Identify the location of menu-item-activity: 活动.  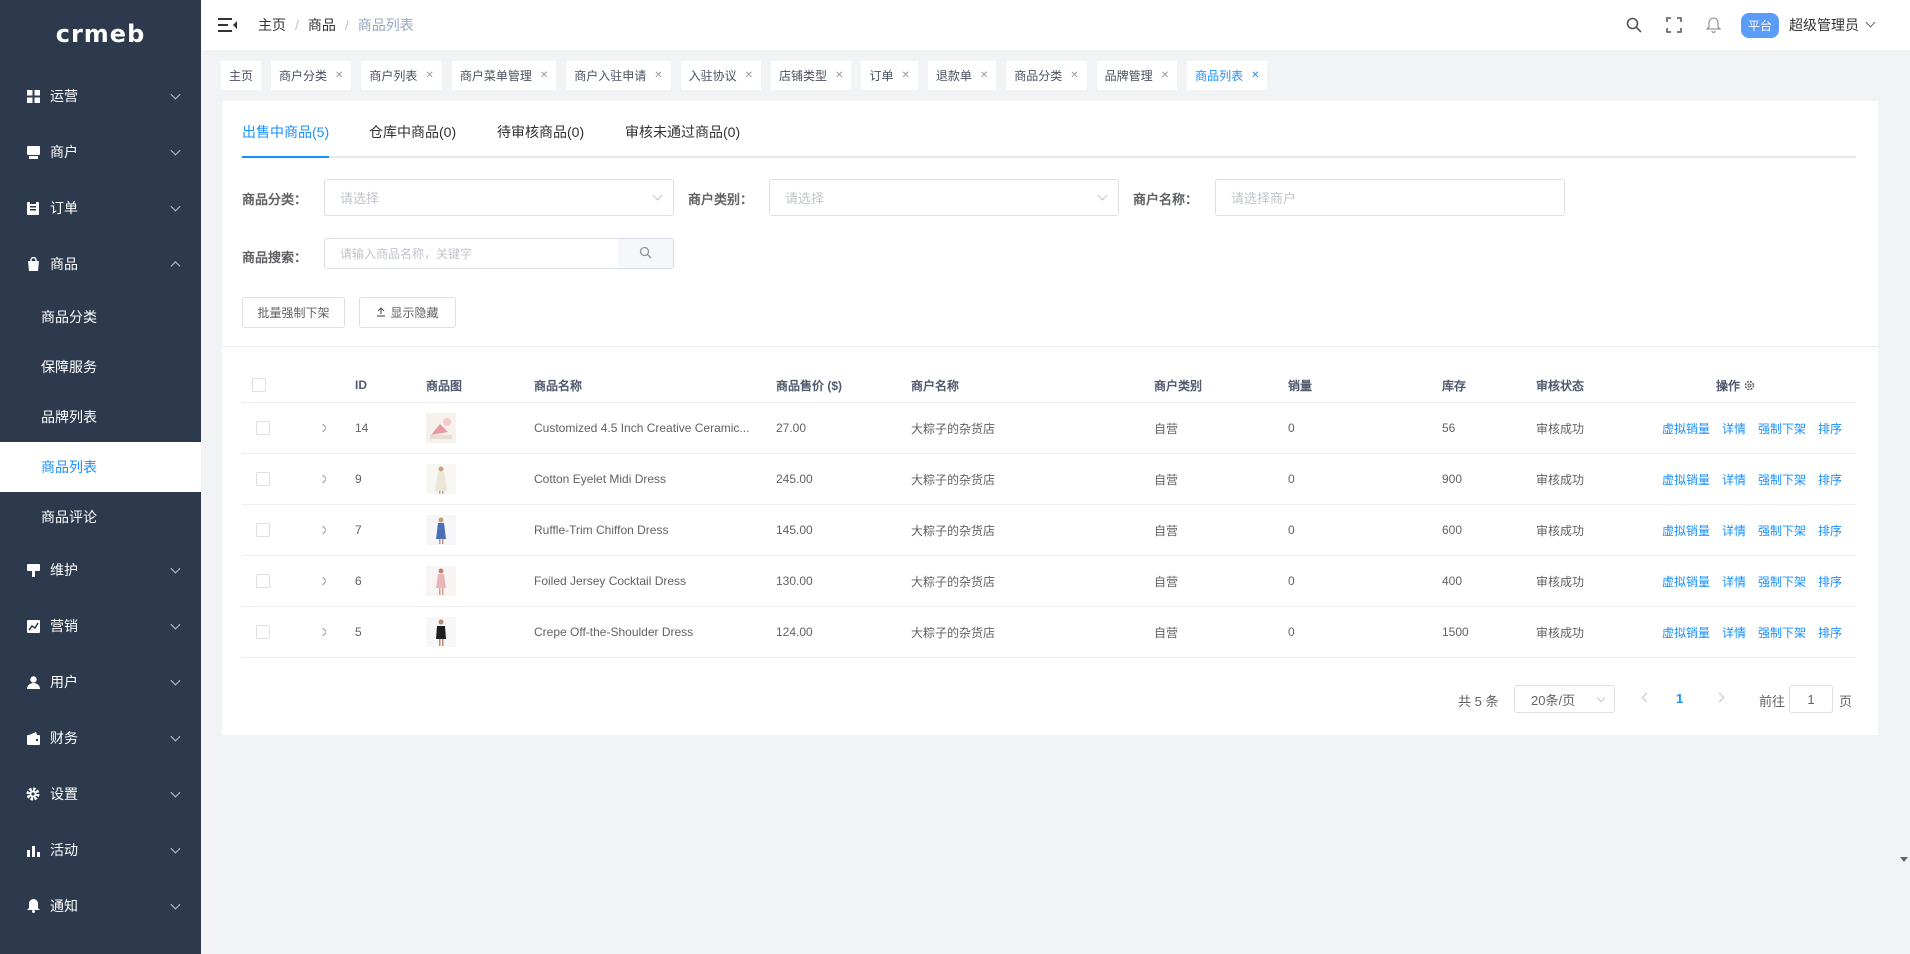
(100, 850).